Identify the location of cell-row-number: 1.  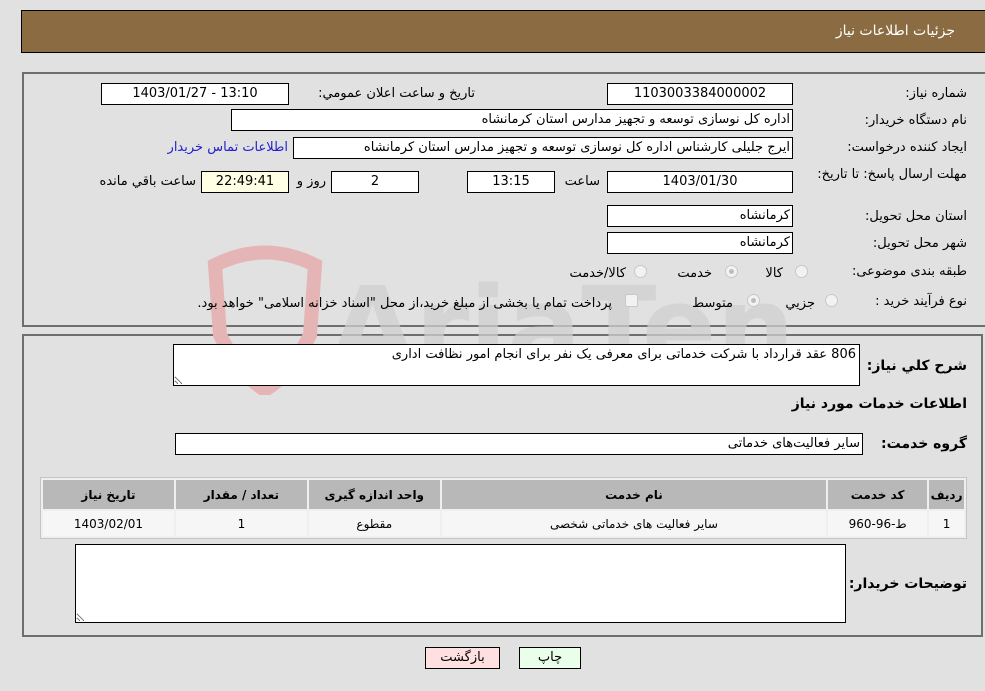
(946, 523).